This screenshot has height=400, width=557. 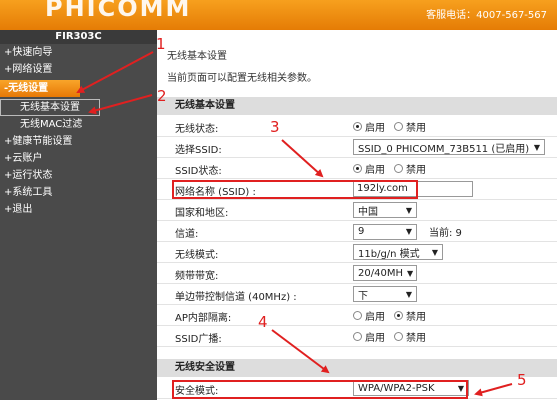 I want to click on ap-isolation-enable-radio, so click(x=357, y=315).